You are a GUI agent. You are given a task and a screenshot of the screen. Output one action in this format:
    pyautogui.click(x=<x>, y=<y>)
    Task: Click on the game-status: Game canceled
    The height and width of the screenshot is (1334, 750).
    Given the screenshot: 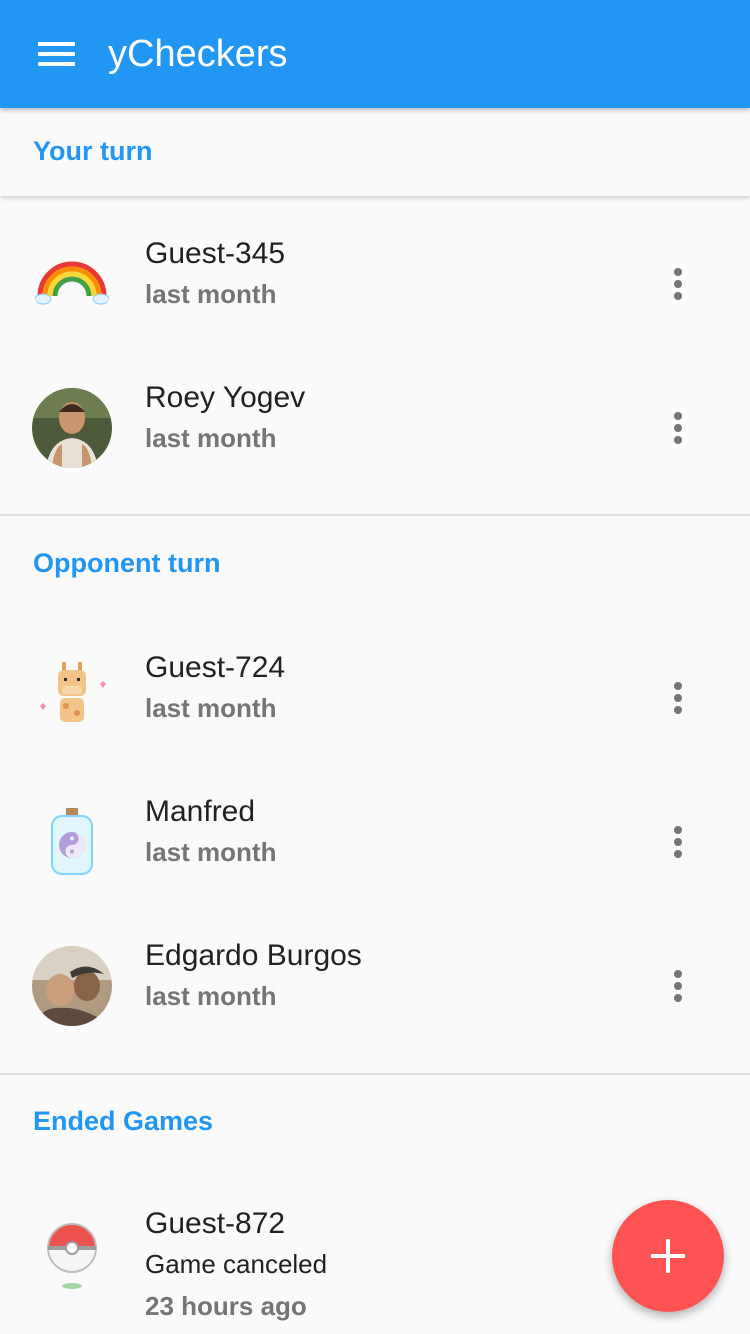 What is the action you would take?
    pyautogui.click(x=236, y=1264)
    